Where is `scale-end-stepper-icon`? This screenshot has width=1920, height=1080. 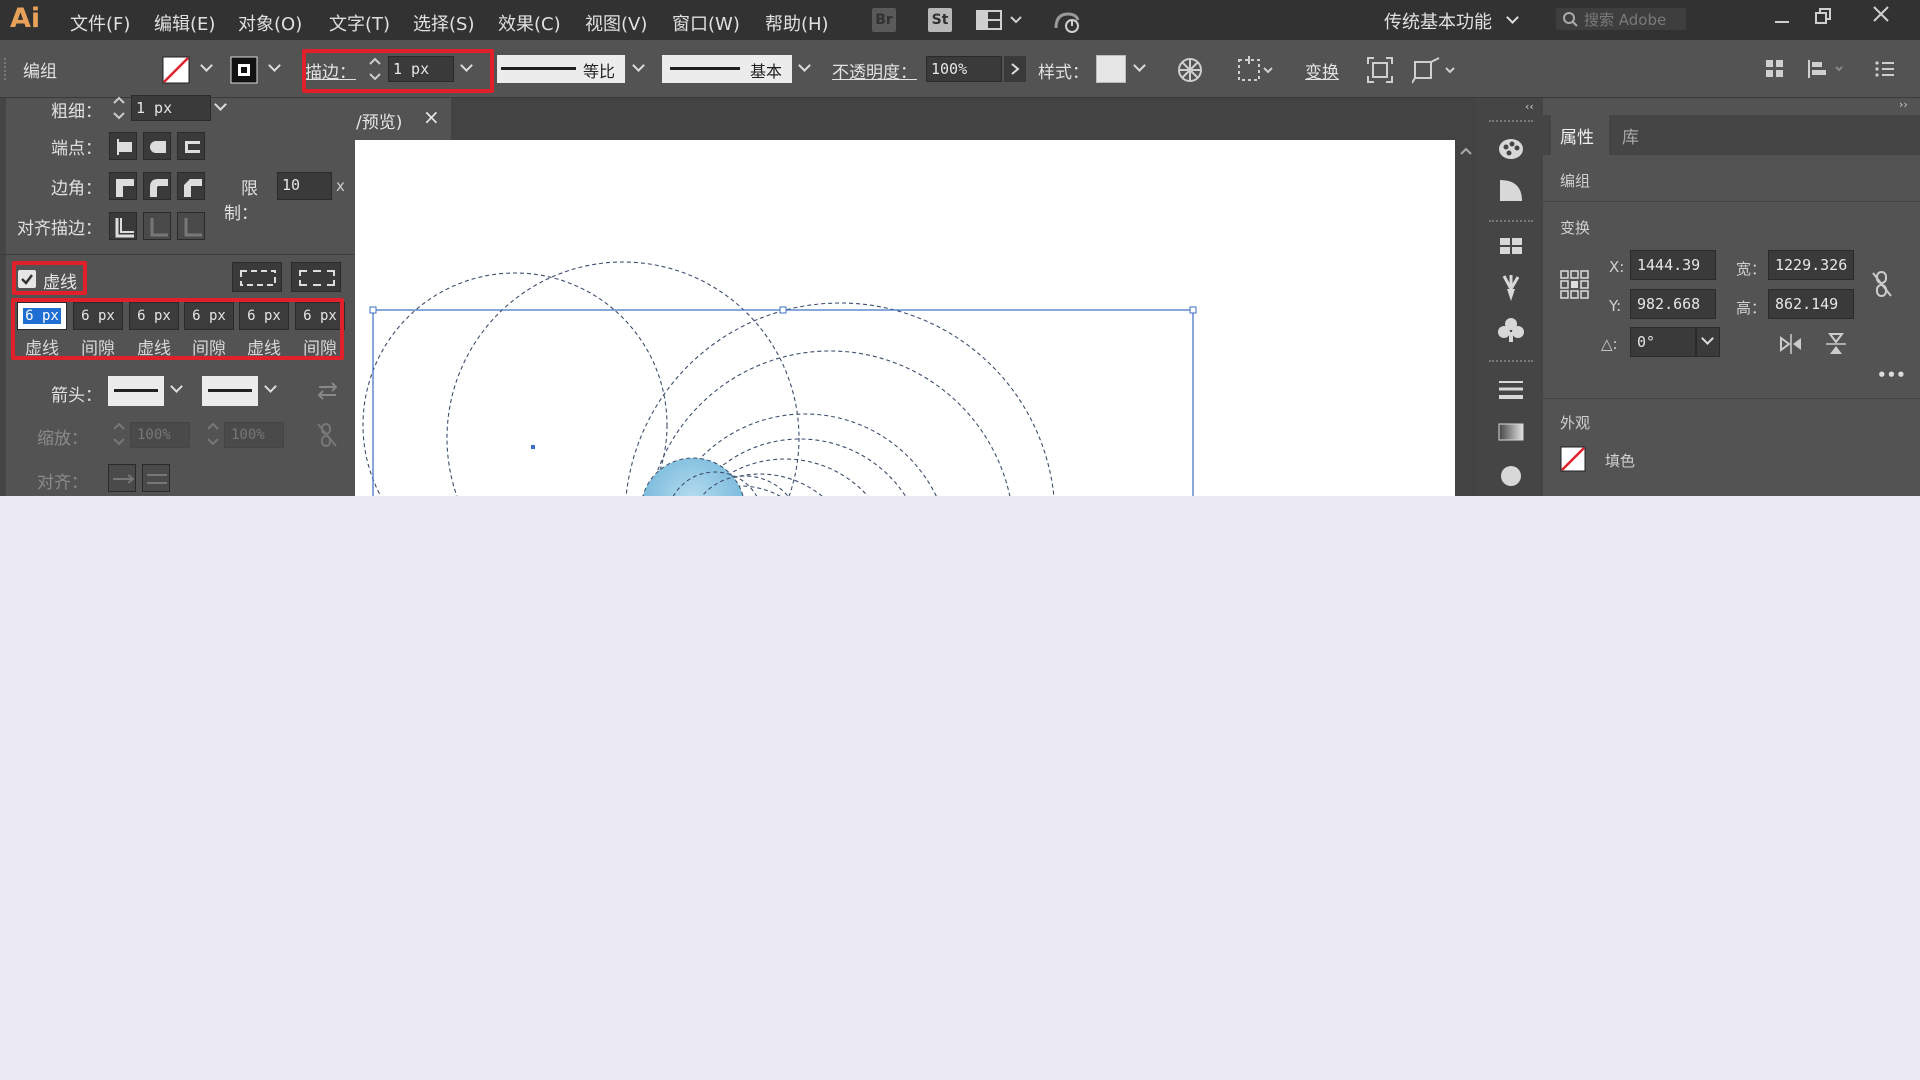
scale-end-stepper-icon is located at coordinates (213, 434).